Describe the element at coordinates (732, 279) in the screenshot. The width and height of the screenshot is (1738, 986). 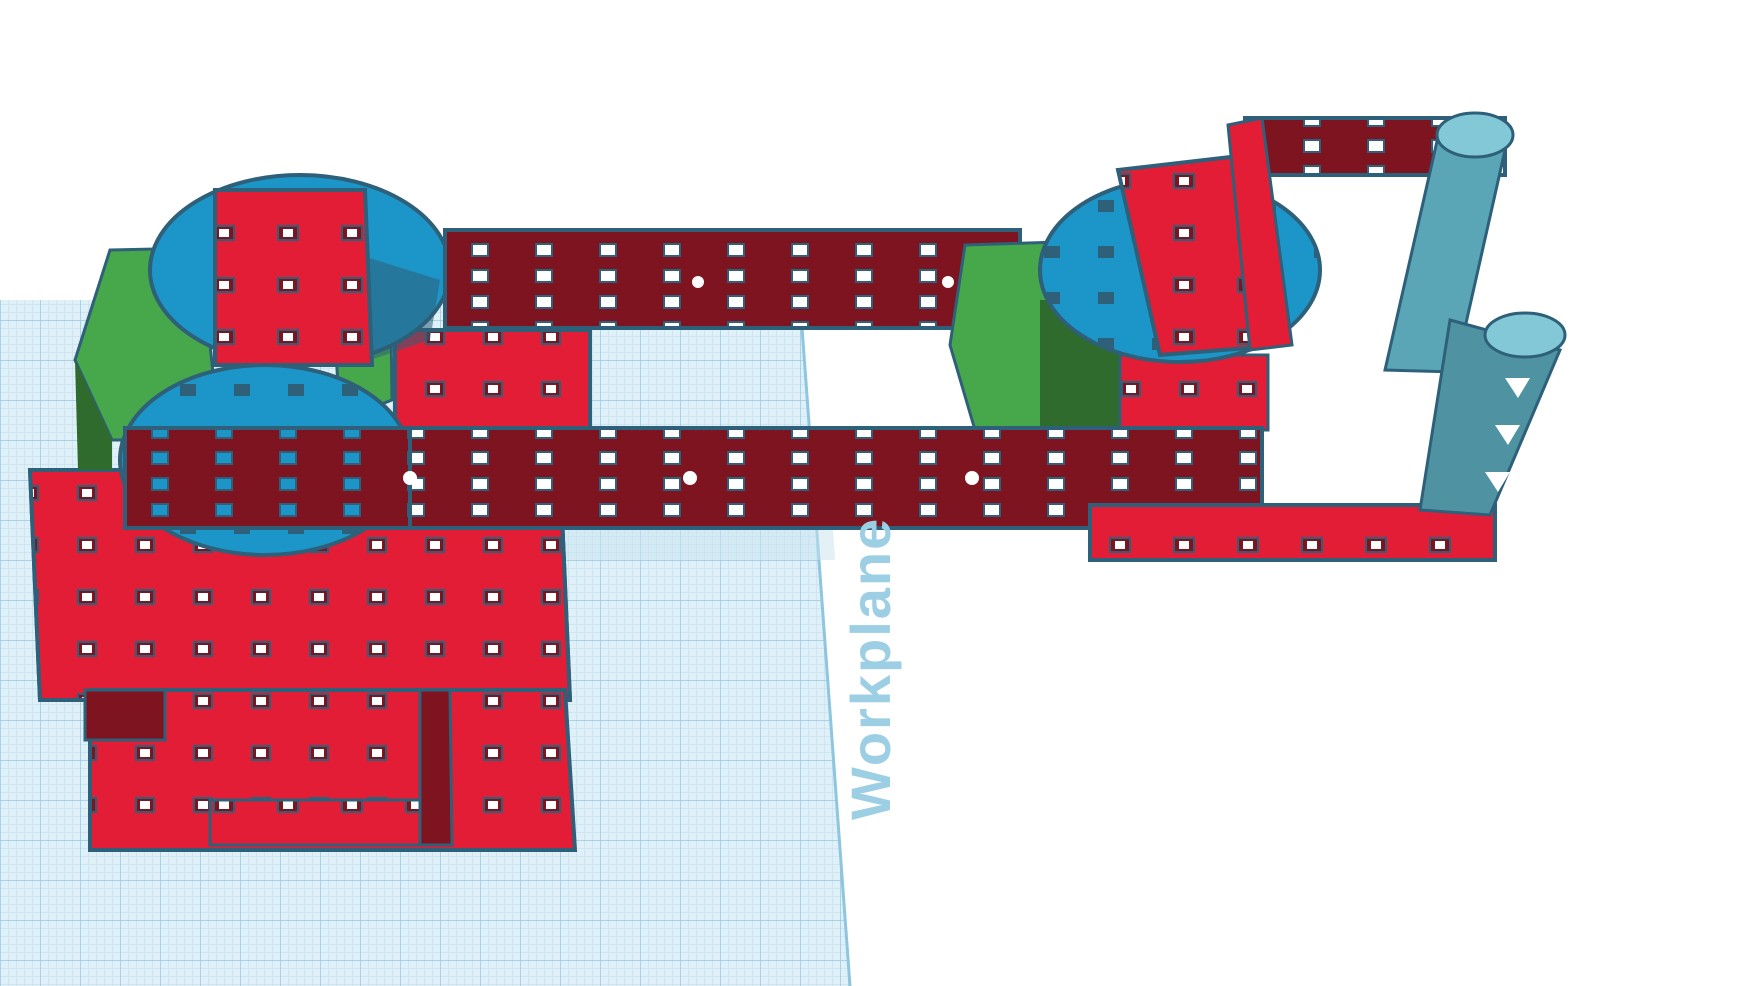
I see `upper-arm-beam` at that location.